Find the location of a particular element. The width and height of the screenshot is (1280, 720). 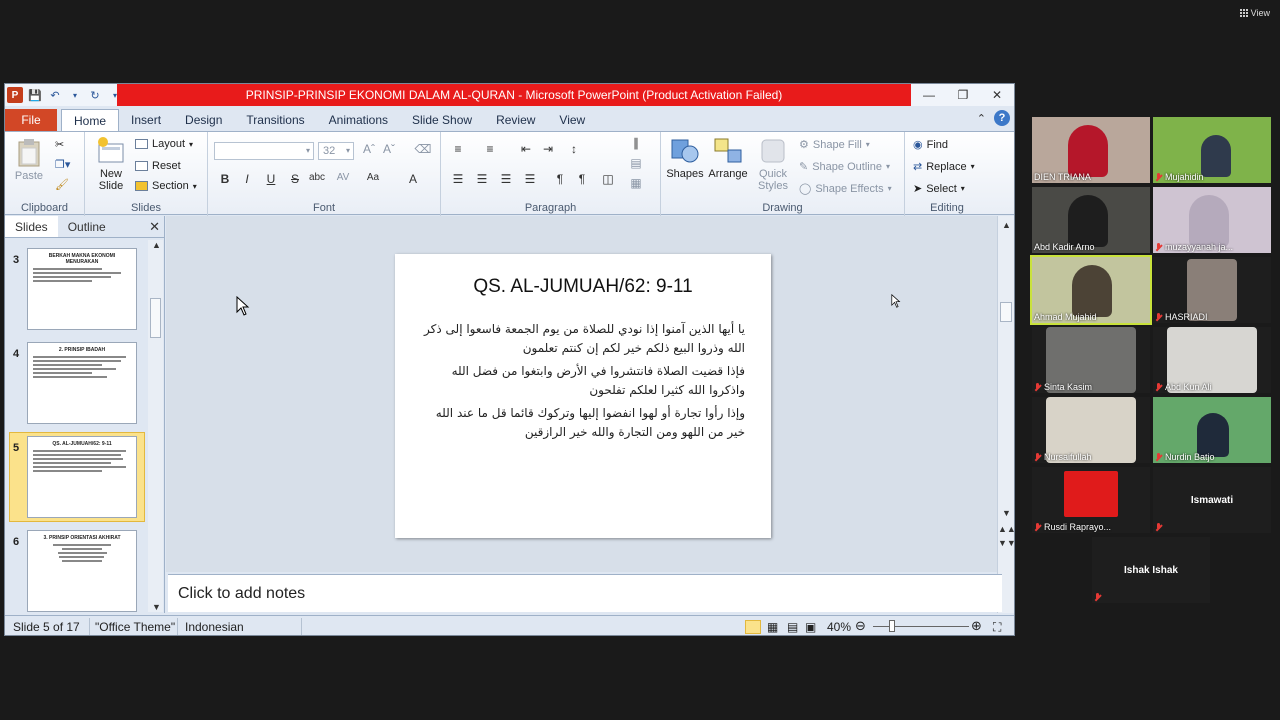

tab-file: File is located at coordinates (31, 120).